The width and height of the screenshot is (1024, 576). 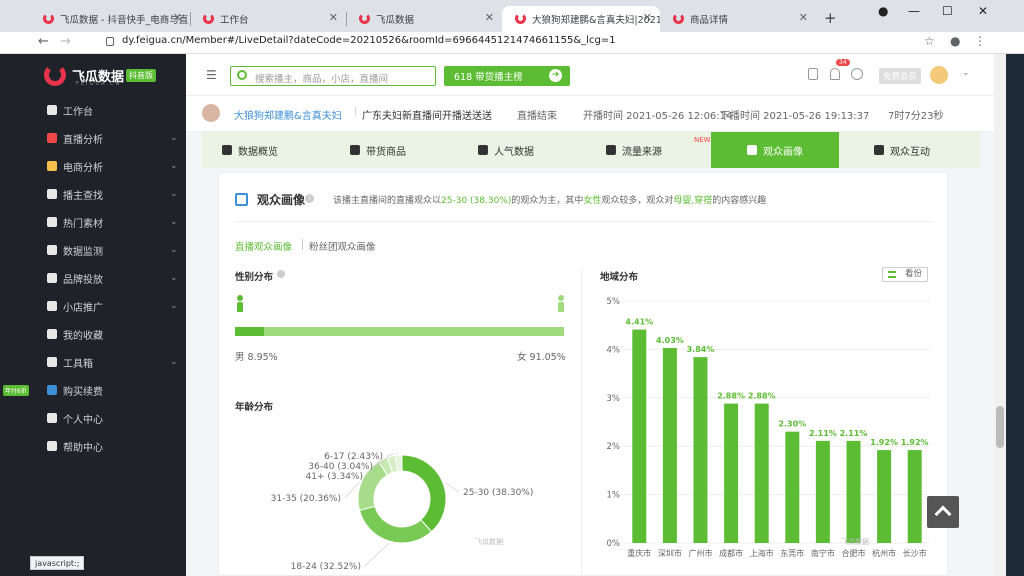 I want to click on interaction-icon, so click(x=879, y=150).